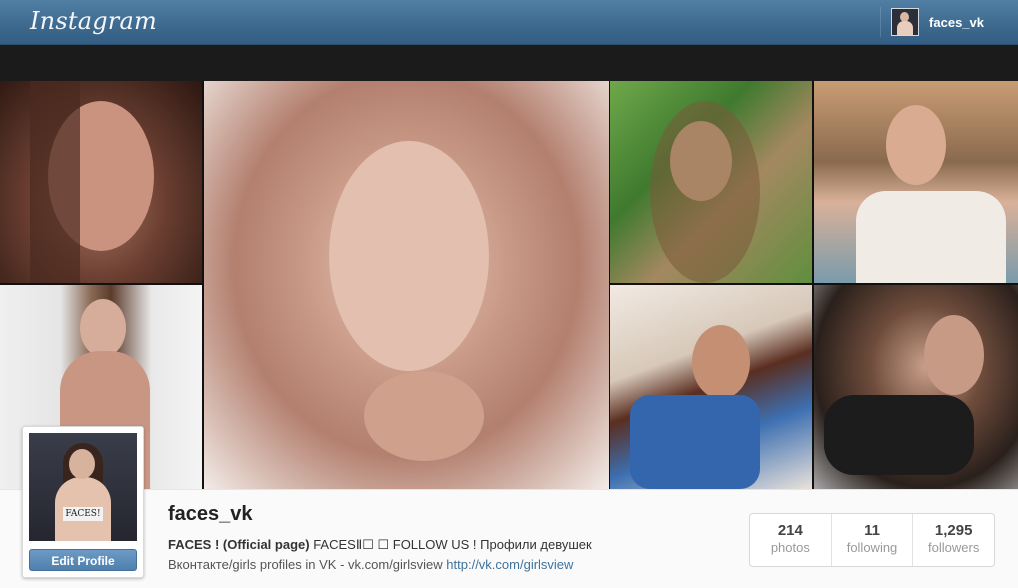 The width and height of the screenshot is (1018, 588). I want to click on stat-photos-count: 214, so click(790, 530).